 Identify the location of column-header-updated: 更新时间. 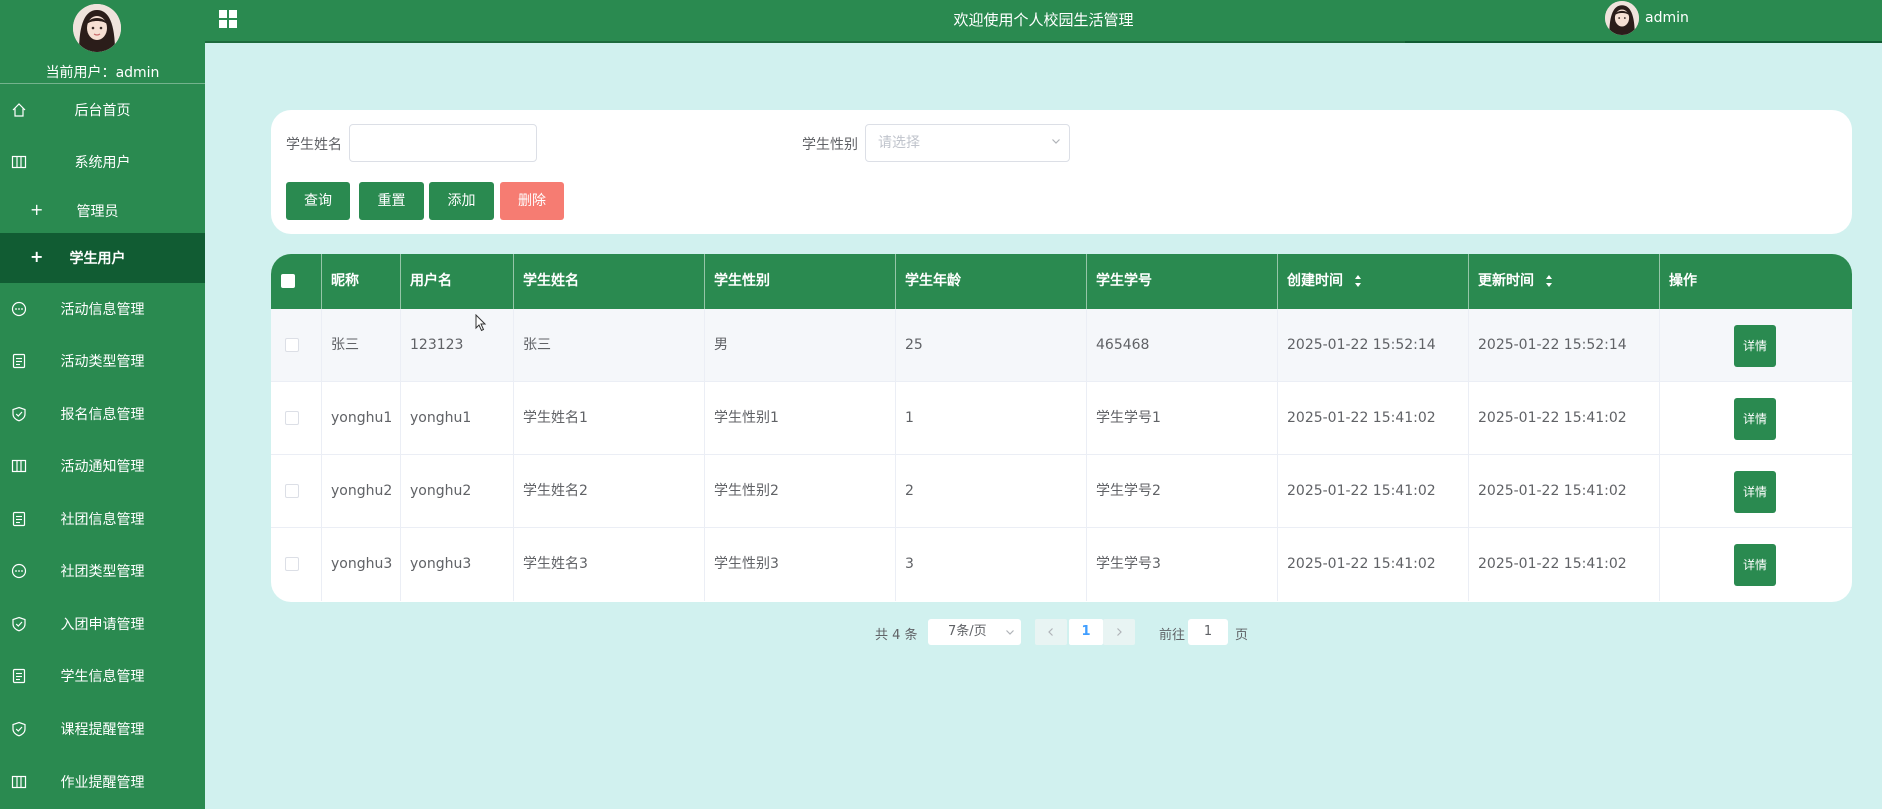
(1564, 281).